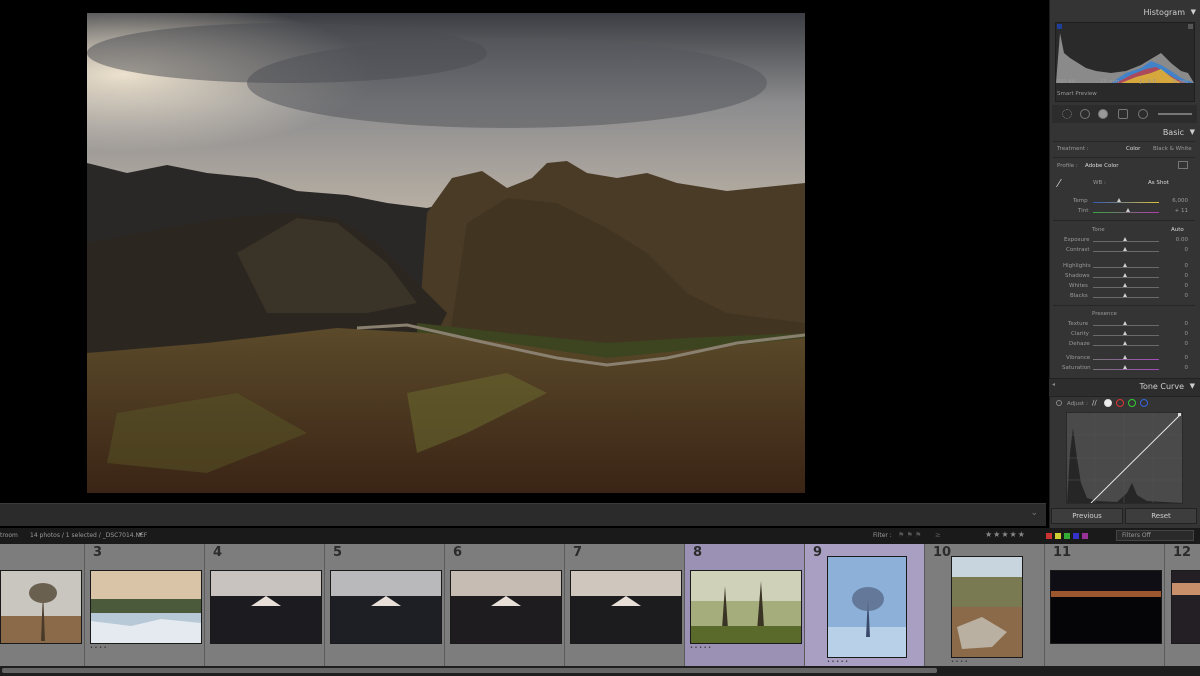 The width and height of the screenshot is (1200, 676). What do you see at coordinates (1126, 241) in the screenshot?
I see `exposure-slider` at bounding box center [1126, 241].